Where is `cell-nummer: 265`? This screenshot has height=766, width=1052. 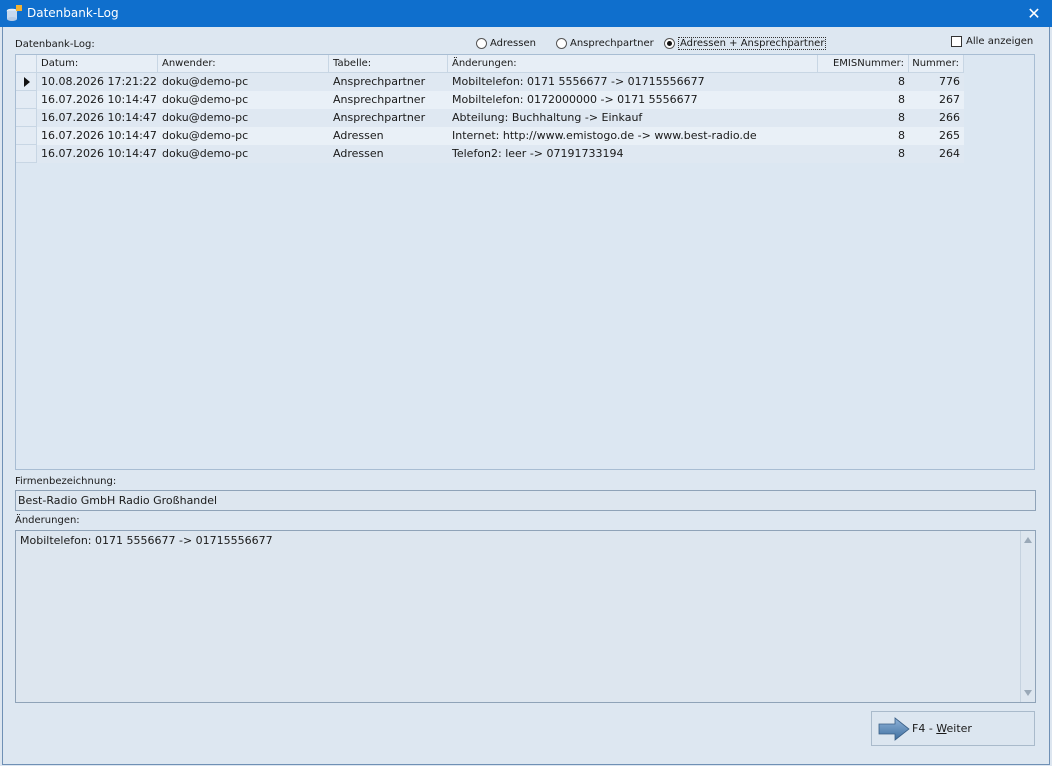 cell-nummer: 265 is located at coordinates (936, 136).